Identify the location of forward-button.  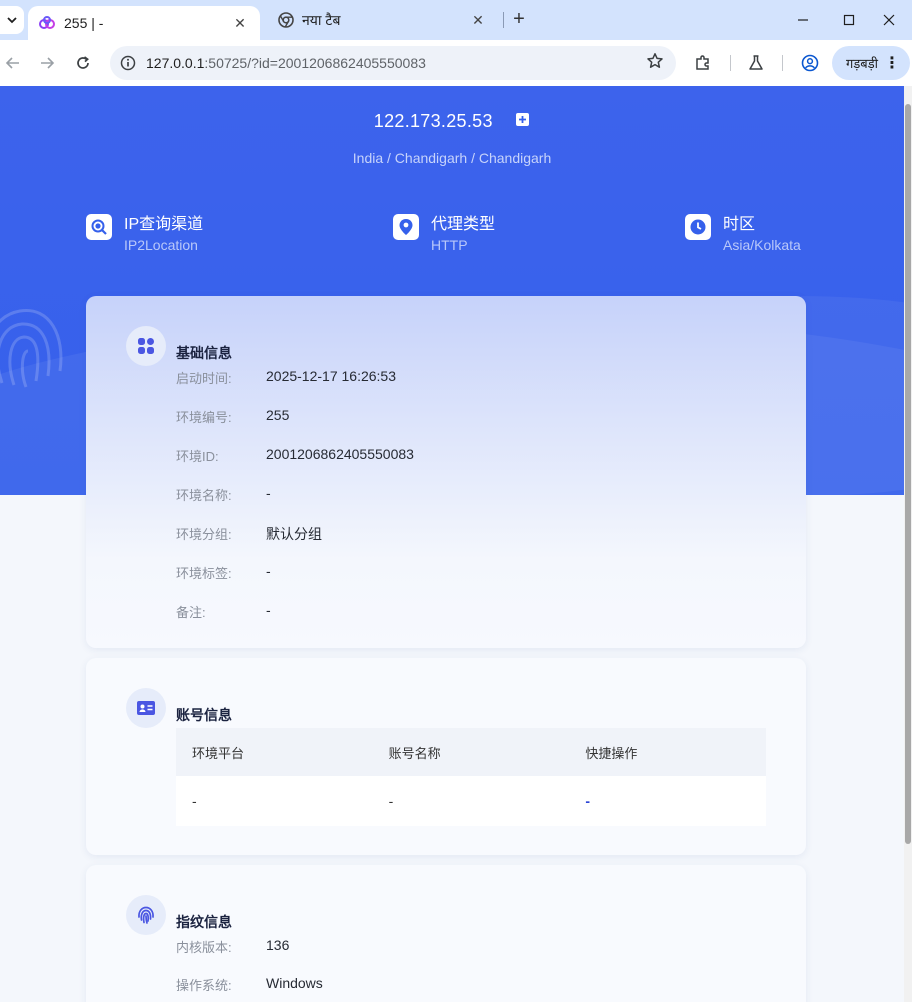
(47, 63).